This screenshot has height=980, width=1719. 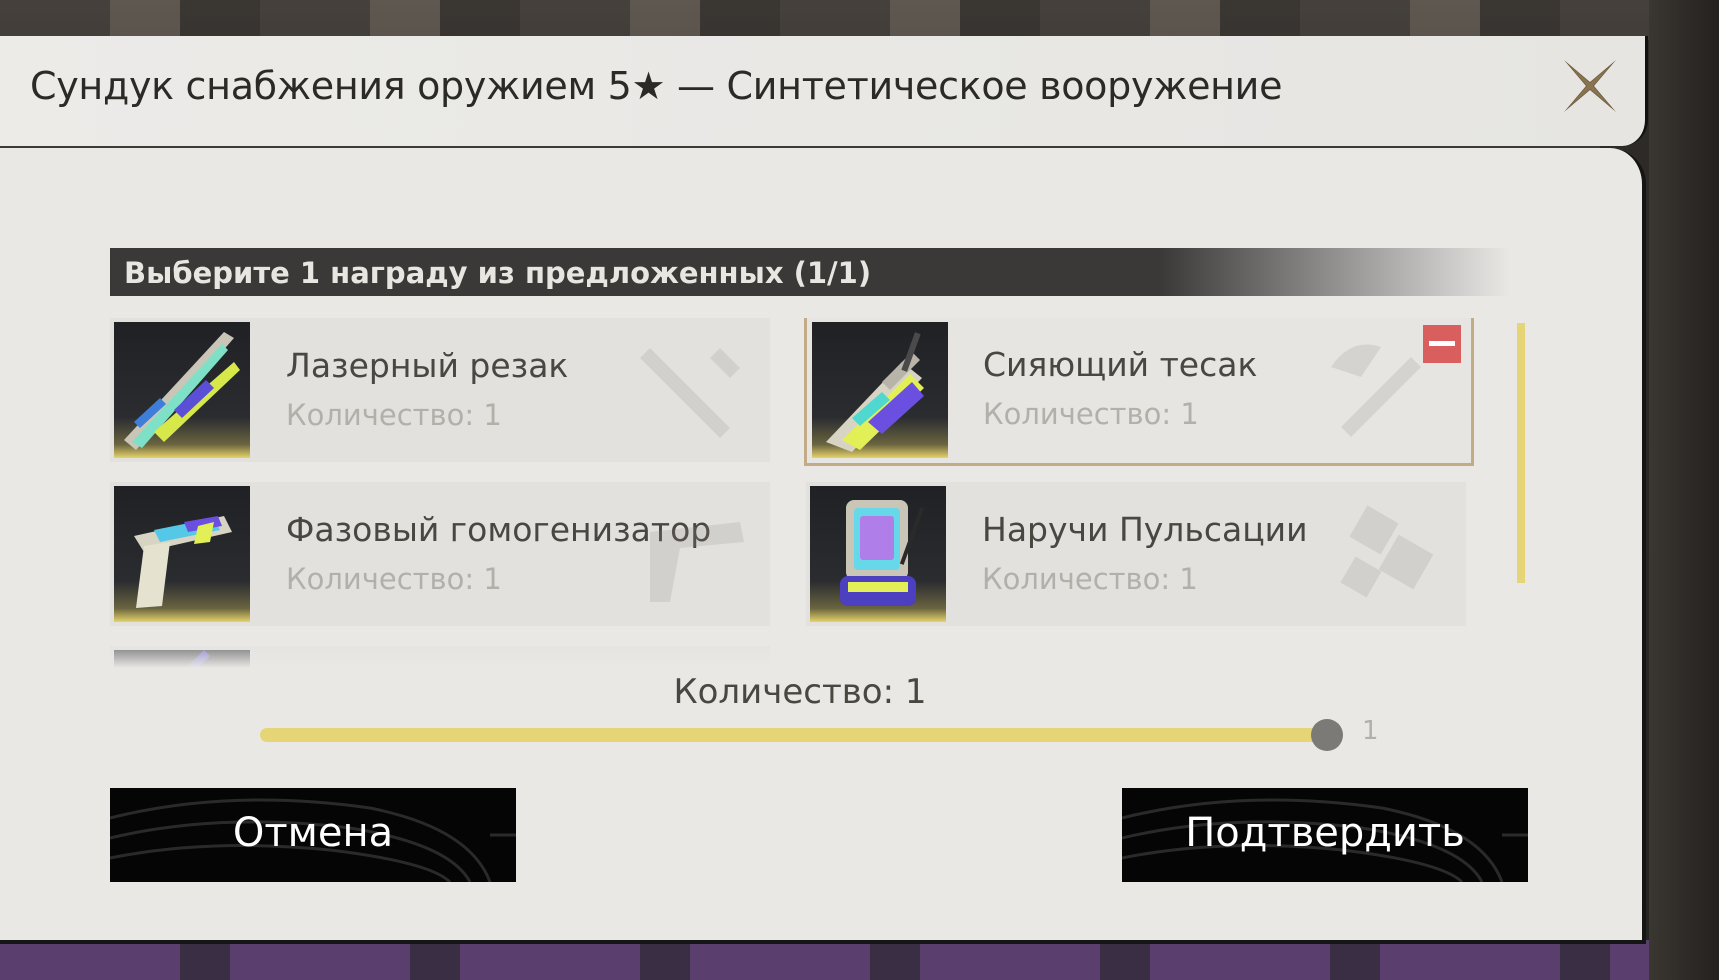 What do you see at coordinates (1684, 490) in the screenshot?
I see `background-right-edge` at bounding box center [1684, 490].